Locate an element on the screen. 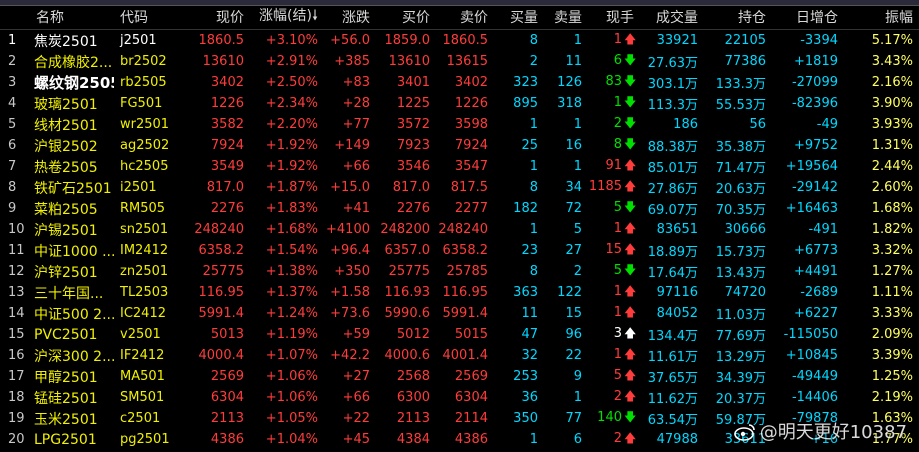 Image resolution: width=919 pixels, height=452 pixels. bid-price: 116.93 is located at coordinates (406, 292).